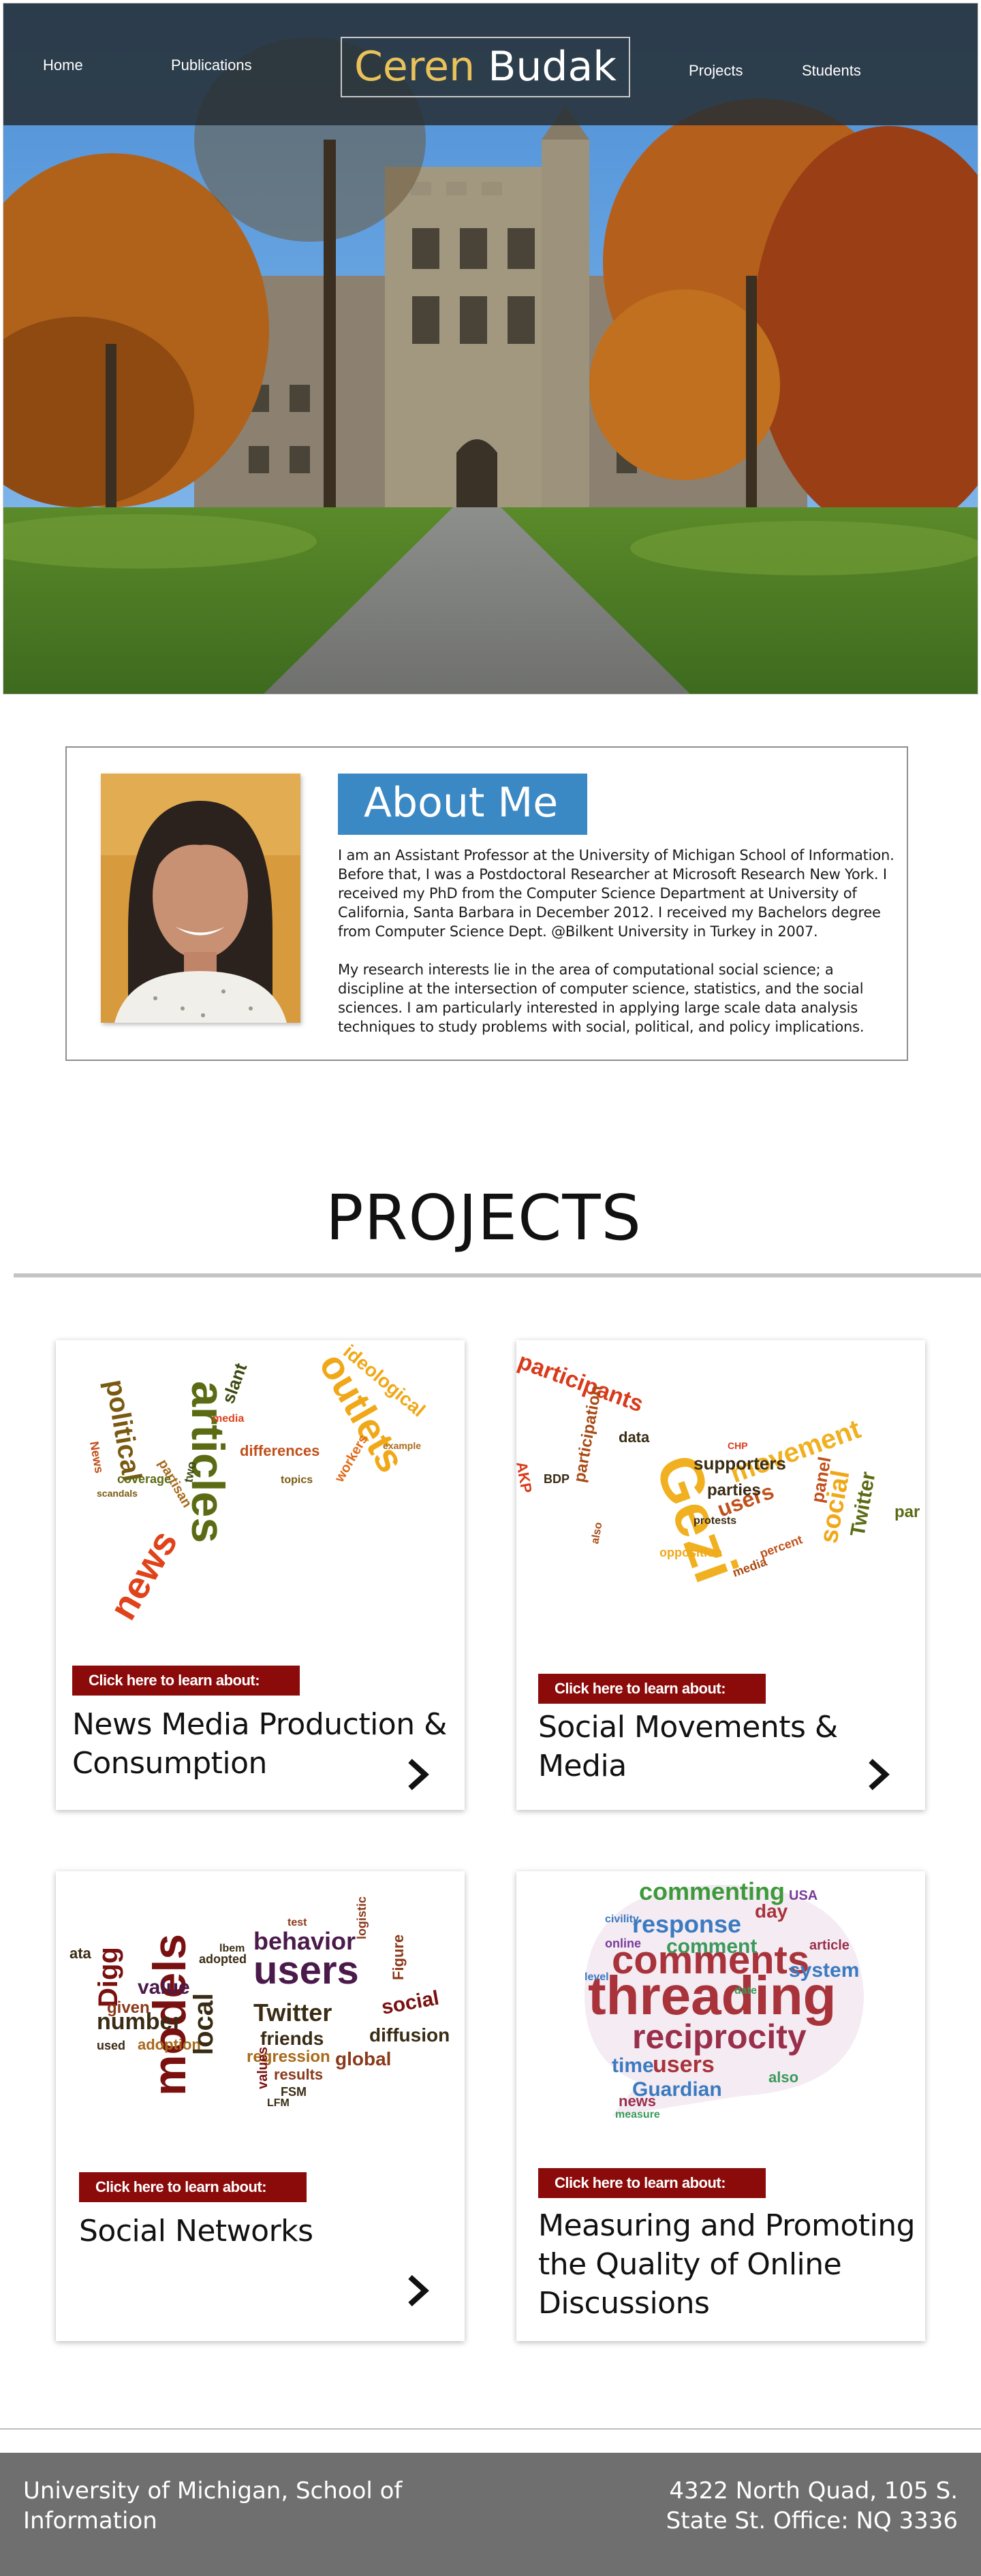 The image size is (981, 2576). I want to click on svg-text: test, so click(297, 1922).